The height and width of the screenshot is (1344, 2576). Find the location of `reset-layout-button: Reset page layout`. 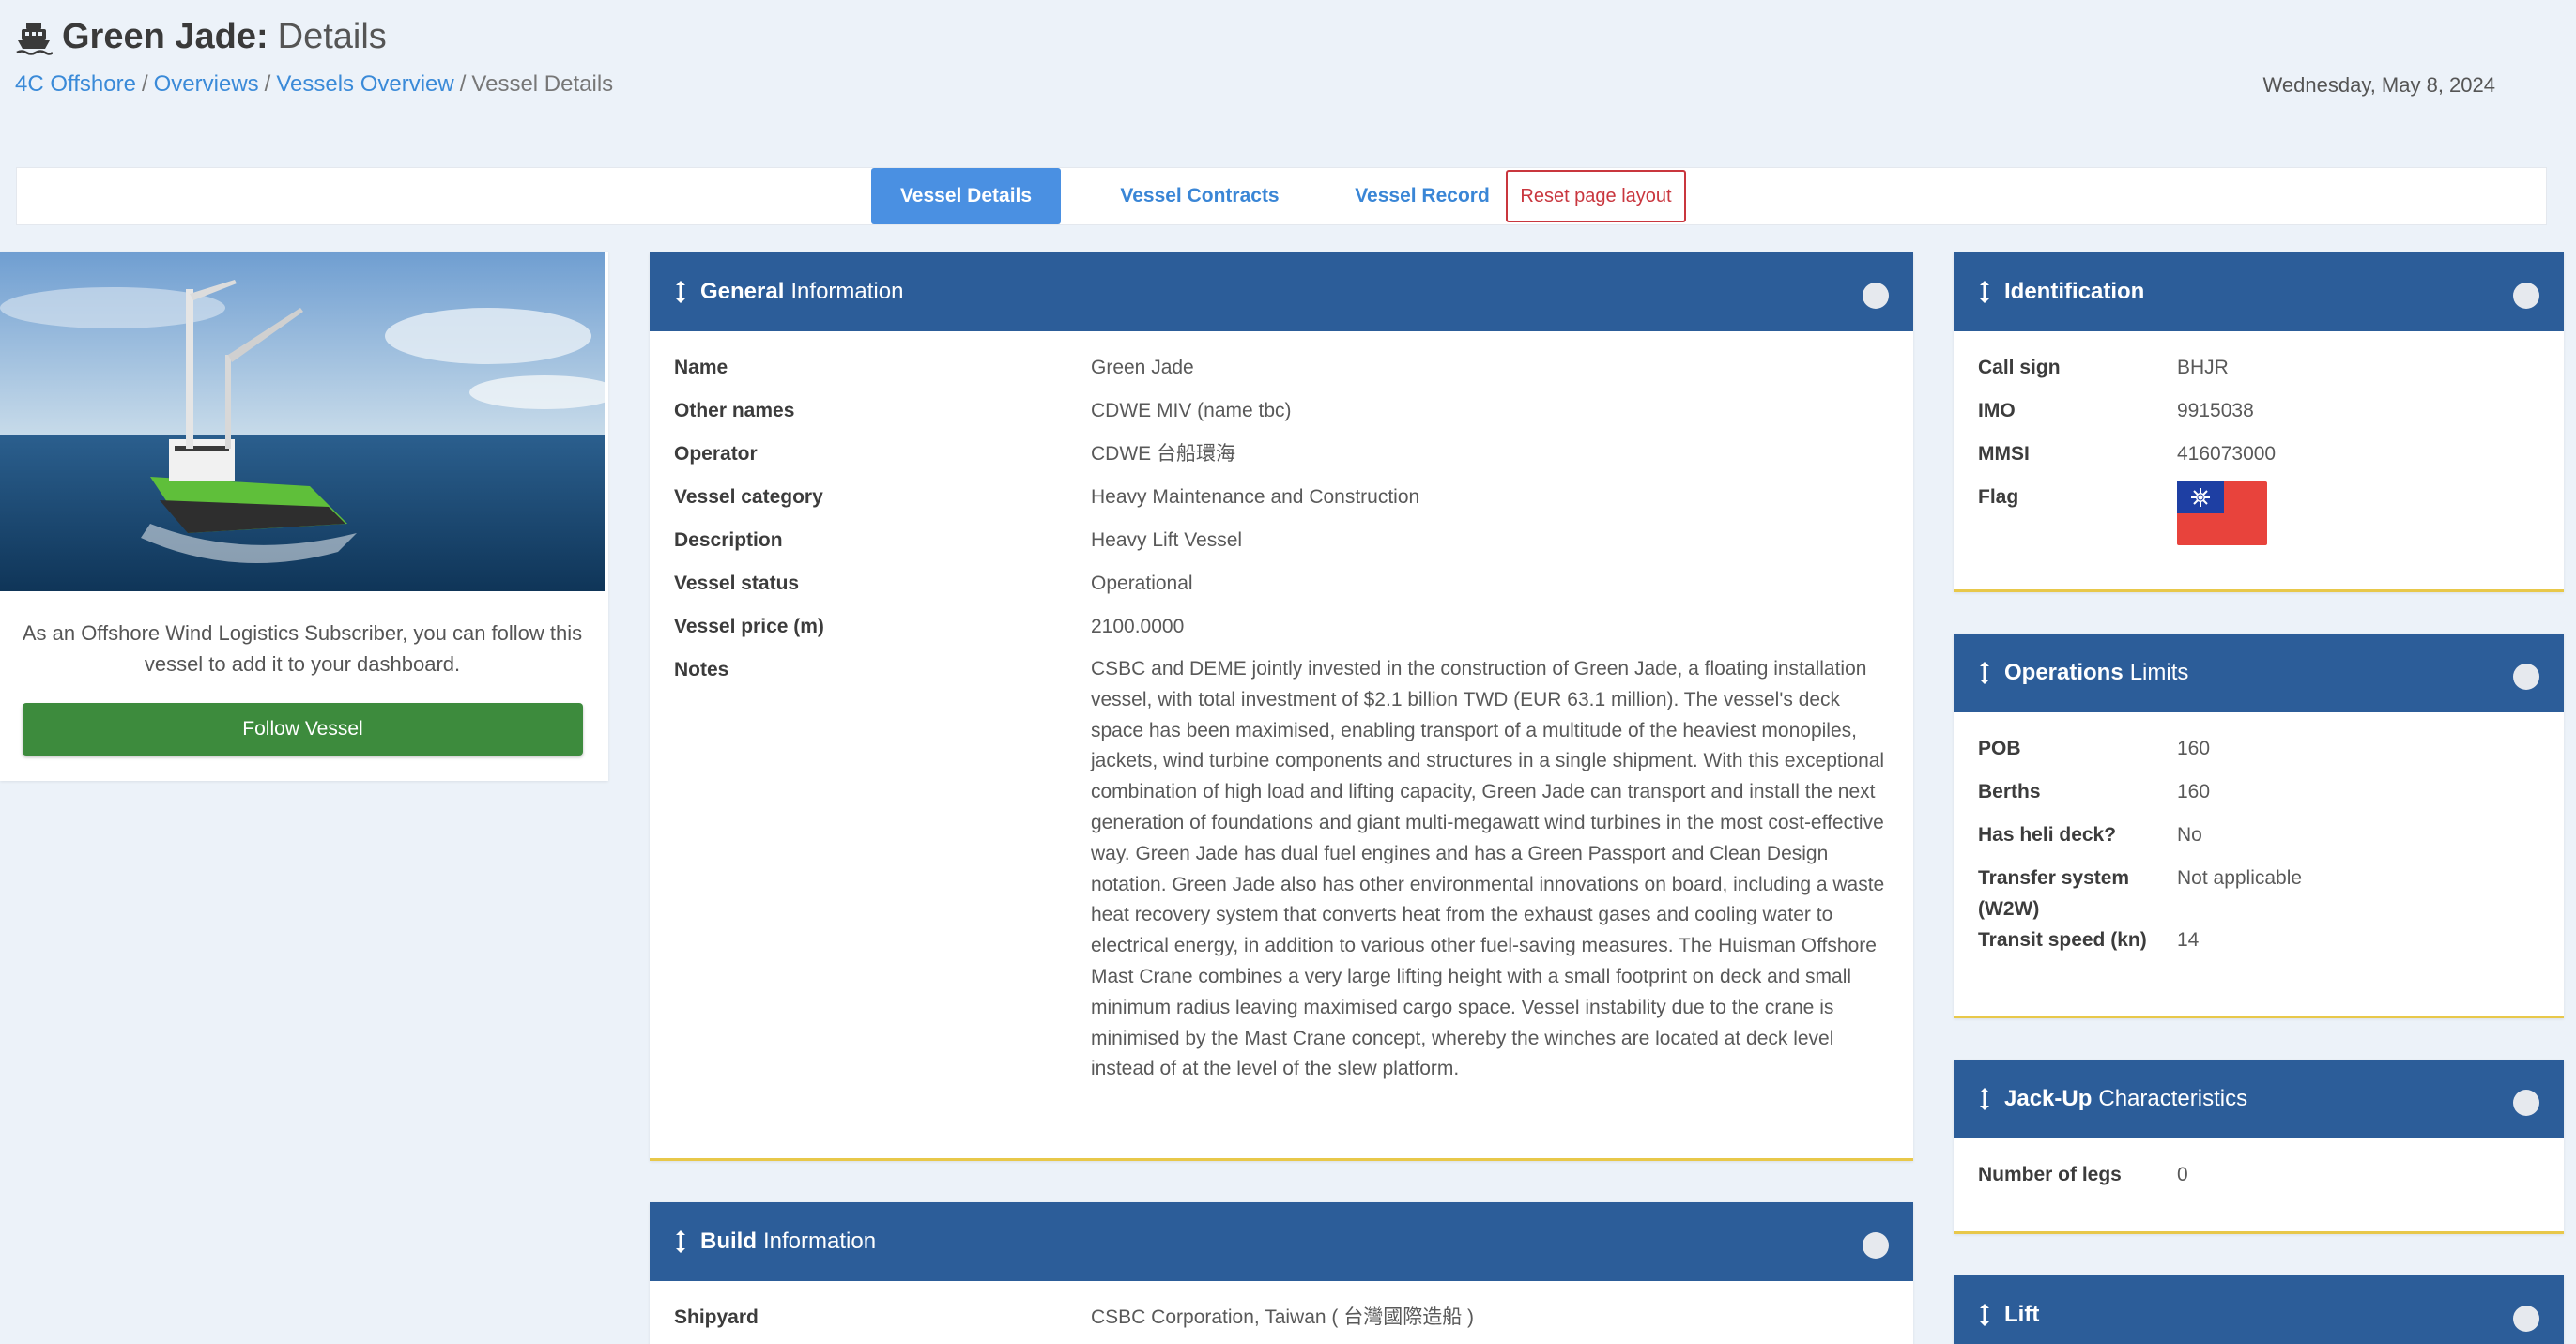

reset-layout-button: Reset page layout is located at coordinates (1596, 196).